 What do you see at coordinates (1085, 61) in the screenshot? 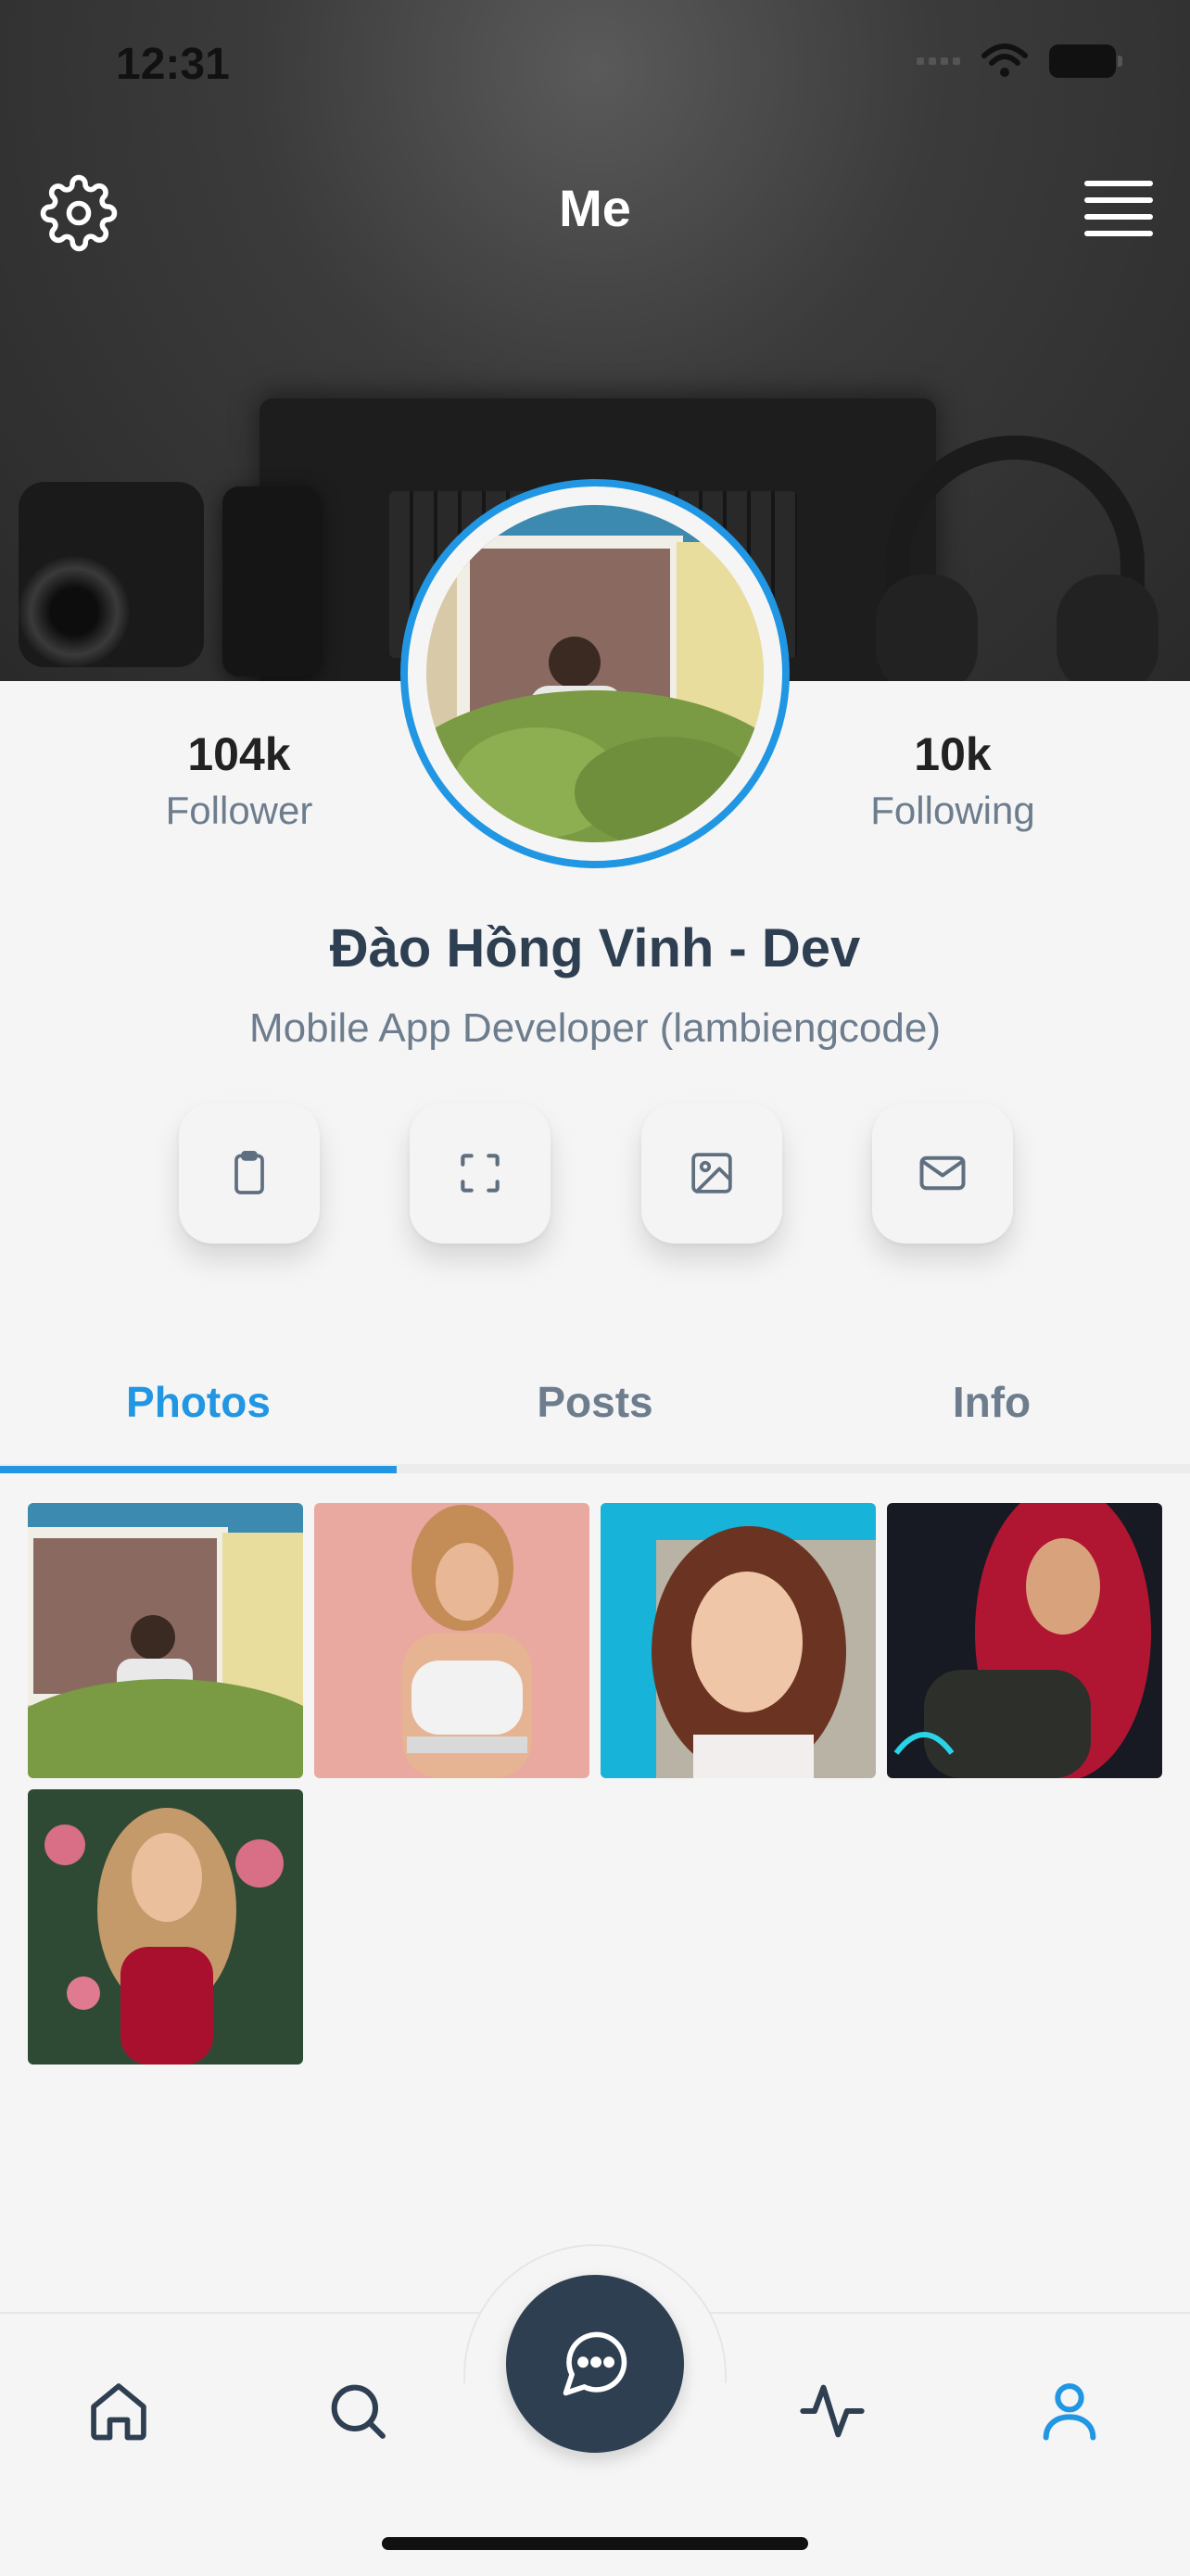
I see `battery-icon` at bounding box center [1085, 61].